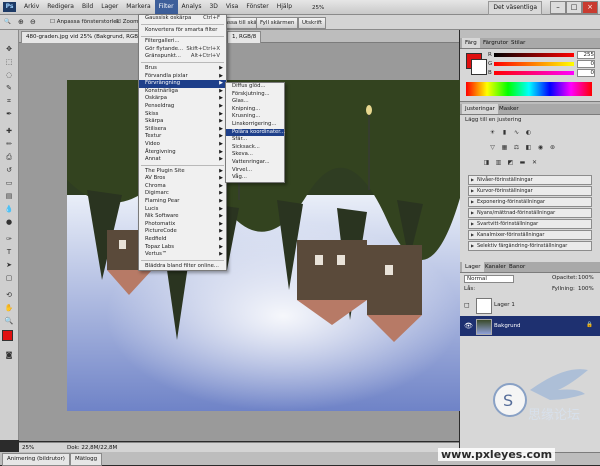  Describe the element at coordinates (182, 202) in the screenshot. I see `menu-item: Flaming Pear ▶` at that location.